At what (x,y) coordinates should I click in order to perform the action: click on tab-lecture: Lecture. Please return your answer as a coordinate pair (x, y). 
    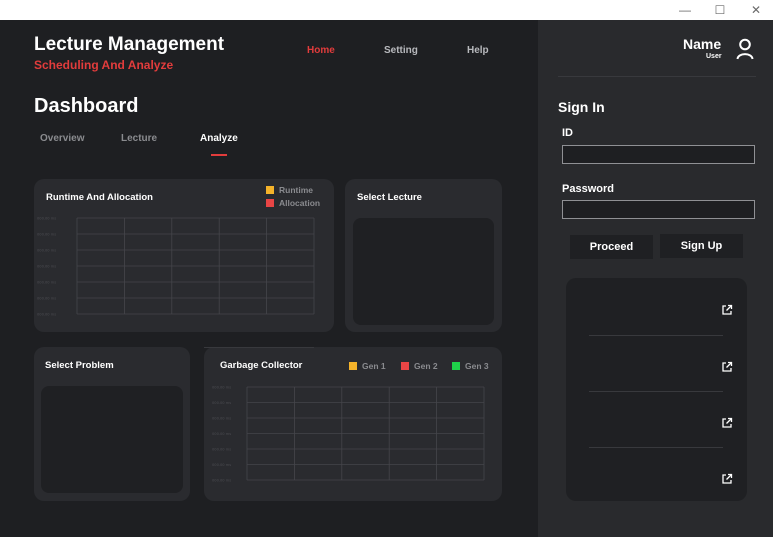
    Looking at the image, I should click on (139, 138).